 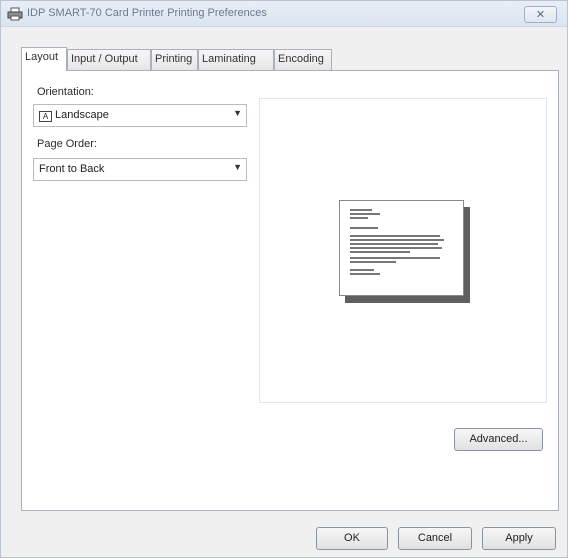 I want to click on printer-icon, so click(x=15, y=14).